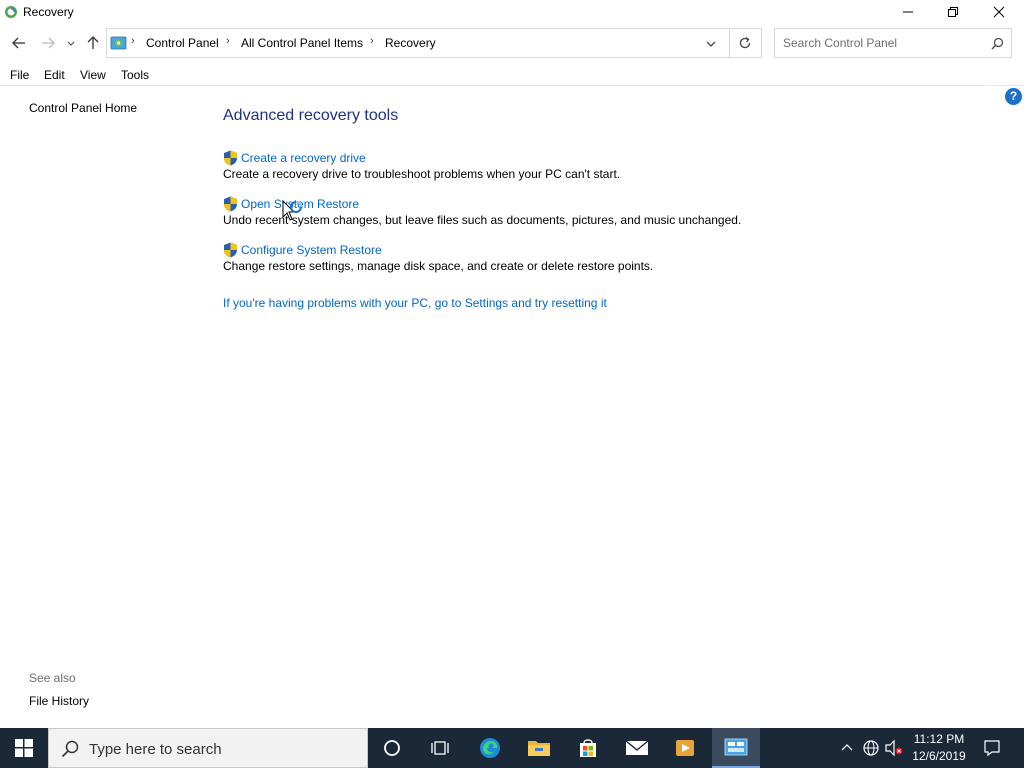 This screenshot has height=768, width=1024. I want to click on window-title: Recovery, so click(48, 12).